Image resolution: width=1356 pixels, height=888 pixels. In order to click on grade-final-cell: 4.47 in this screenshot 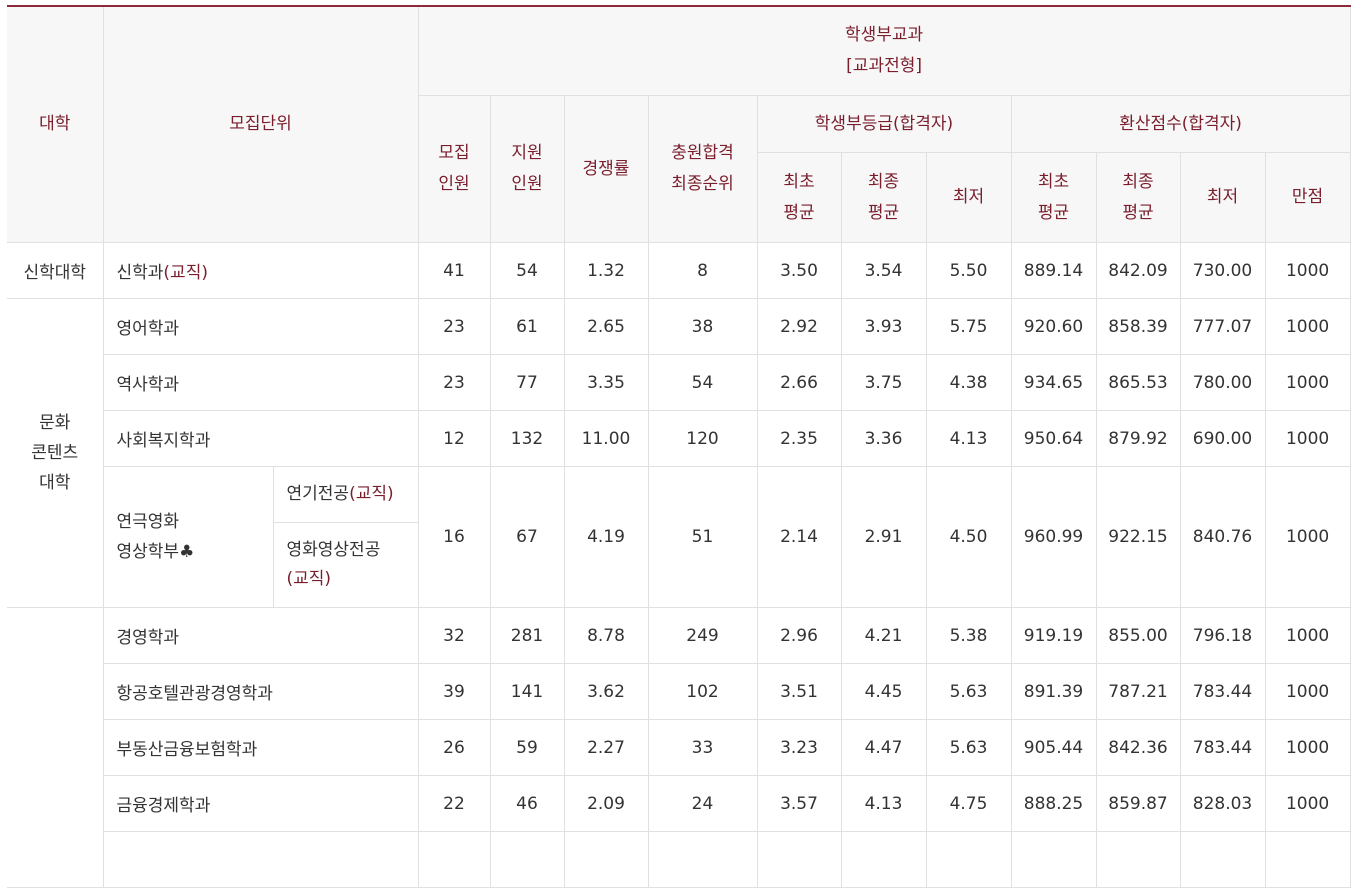, I will do `click(883, 747)`.